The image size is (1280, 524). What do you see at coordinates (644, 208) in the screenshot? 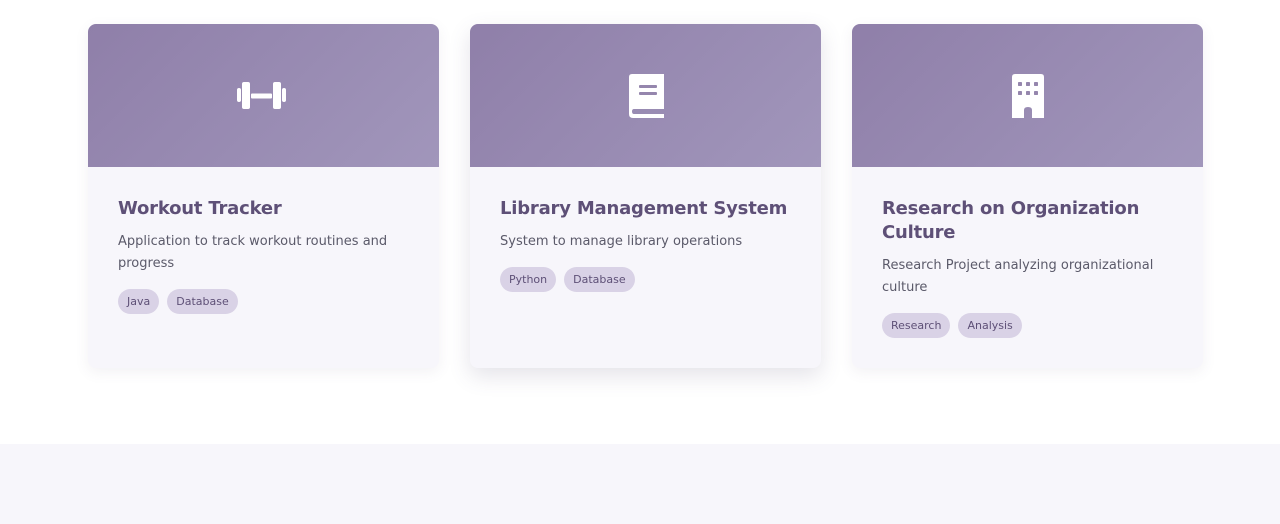
I see `card-title: Library Management System` at bounding box center [644, 208].